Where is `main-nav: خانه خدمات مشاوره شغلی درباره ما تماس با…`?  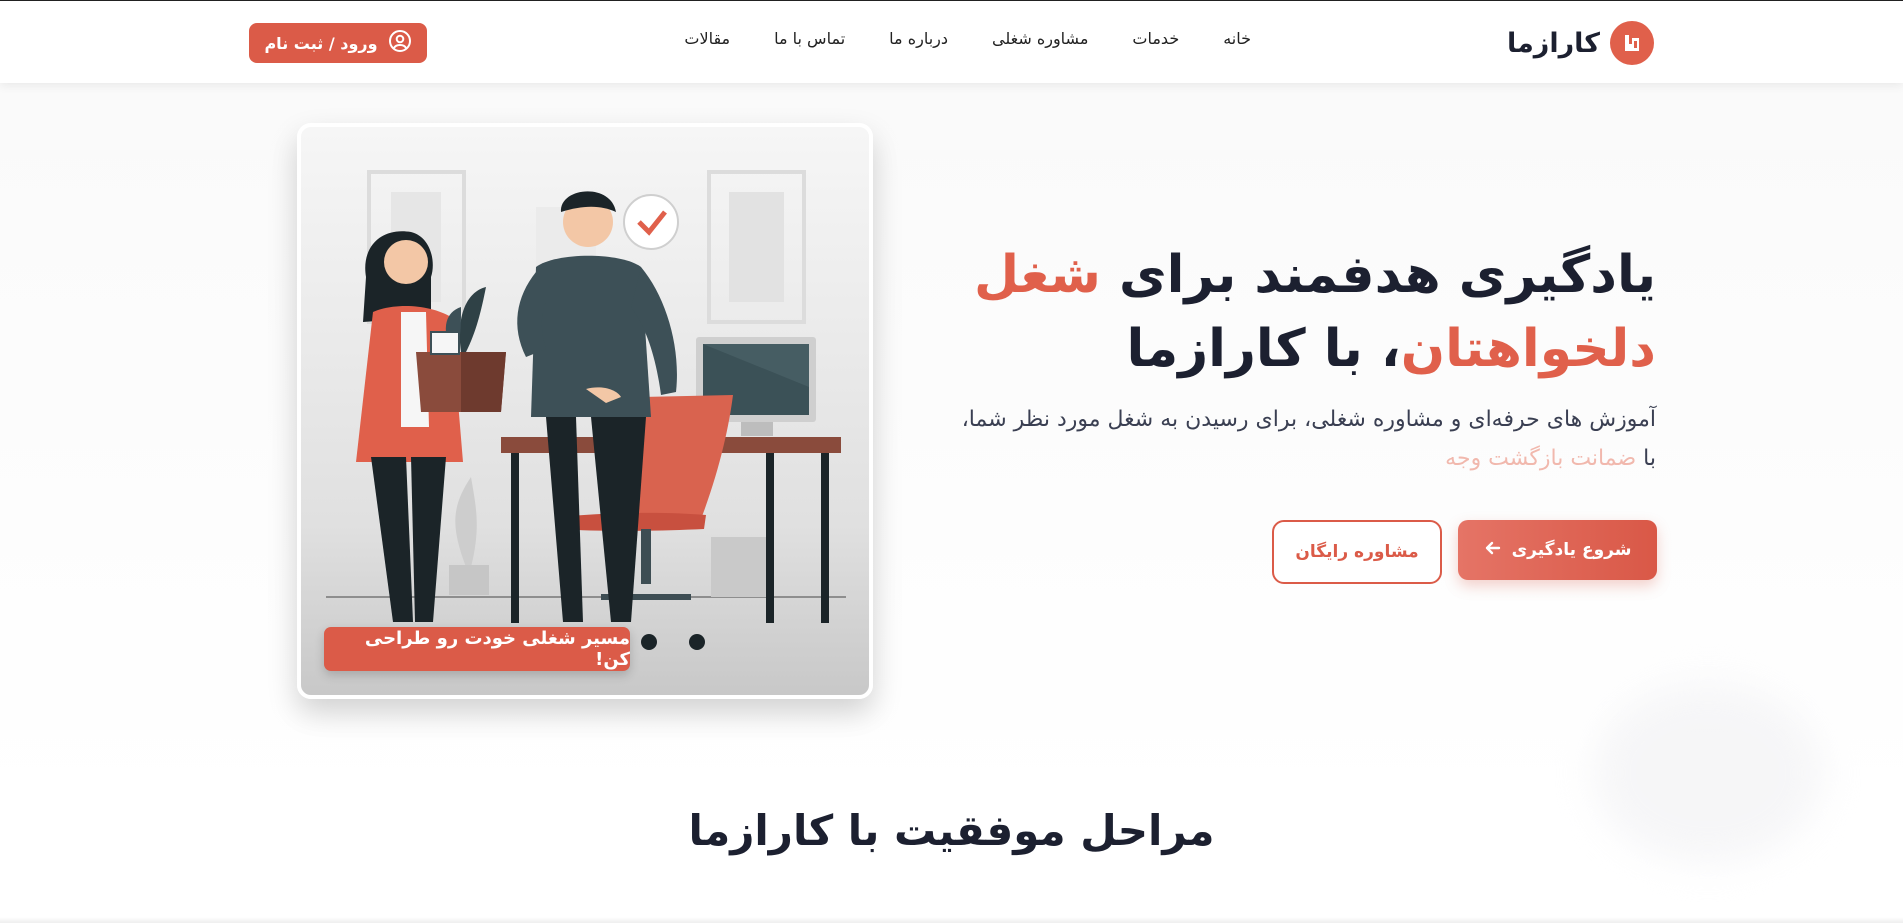
main-nav: خانه خدمات مشاوره شغلی درباره ما تماس با… is located at coordinates (945, 38).